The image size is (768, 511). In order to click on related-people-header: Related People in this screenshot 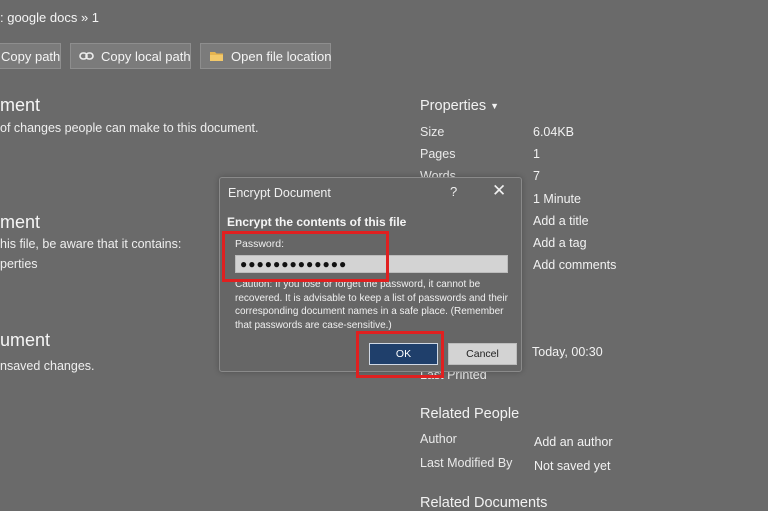, I will do `click(470, 414)`.